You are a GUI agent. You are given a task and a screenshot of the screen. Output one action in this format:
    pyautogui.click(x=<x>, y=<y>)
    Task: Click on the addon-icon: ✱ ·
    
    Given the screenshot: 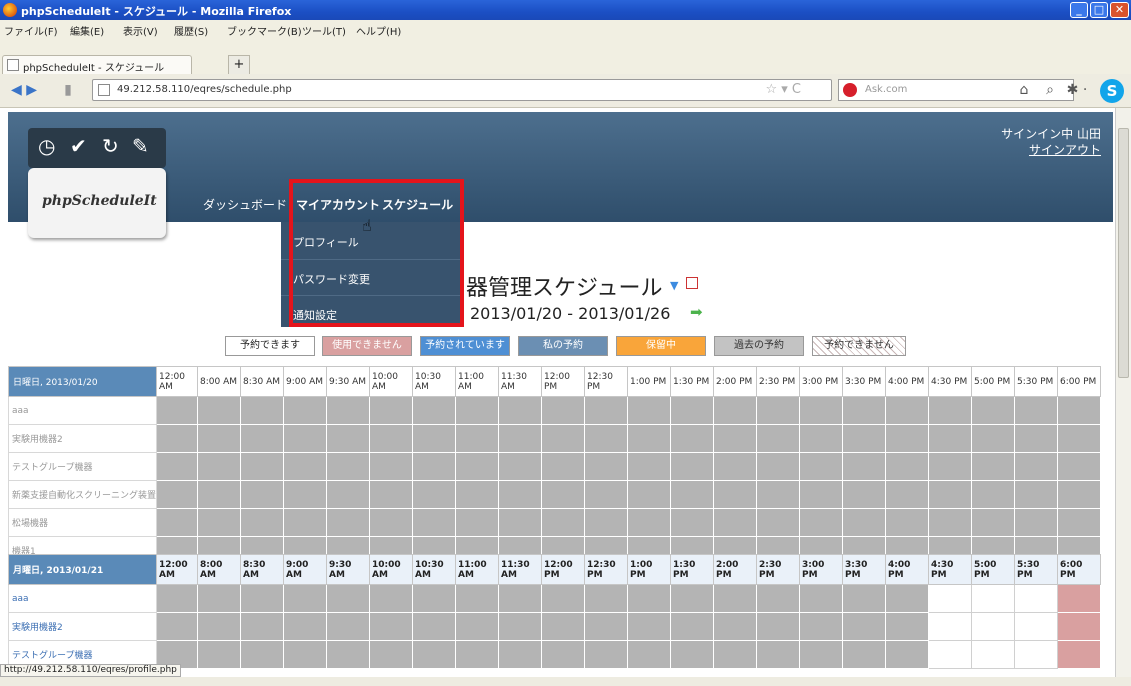 What is the action you would take?
    pyautogui.click(x=1077, y=91)
    